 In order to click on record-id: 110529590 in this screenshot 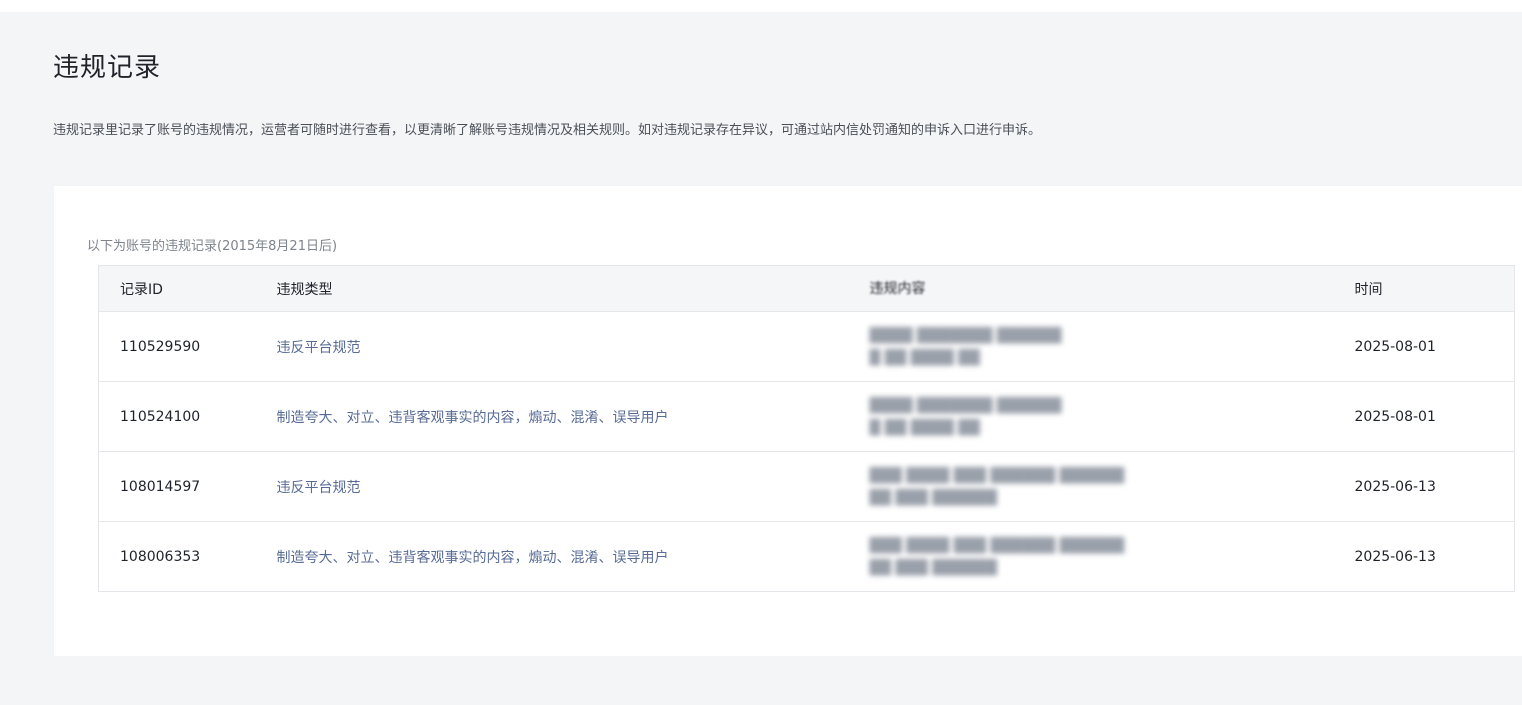, I will do `click(187, 346)`.